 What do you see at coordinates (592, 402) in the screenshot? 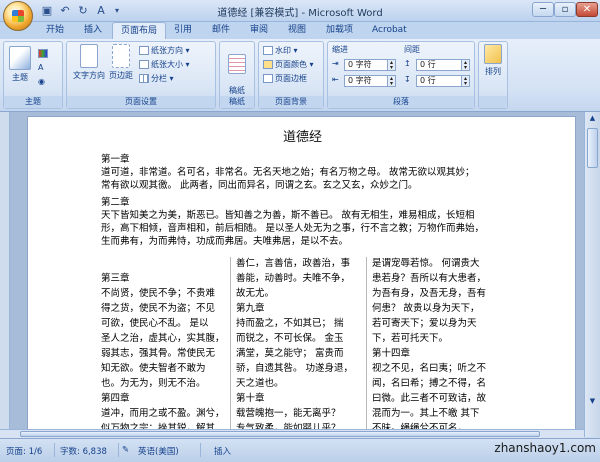
I see `scroll-down-icon: ▼` at bounding box center [592, 402].